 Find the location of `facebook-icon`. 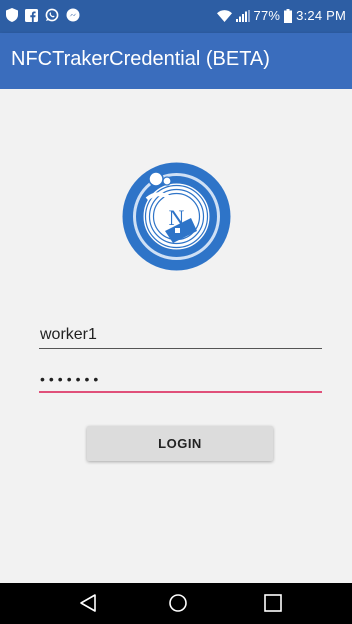

facebook-icon is located at coordinates (31, 15).